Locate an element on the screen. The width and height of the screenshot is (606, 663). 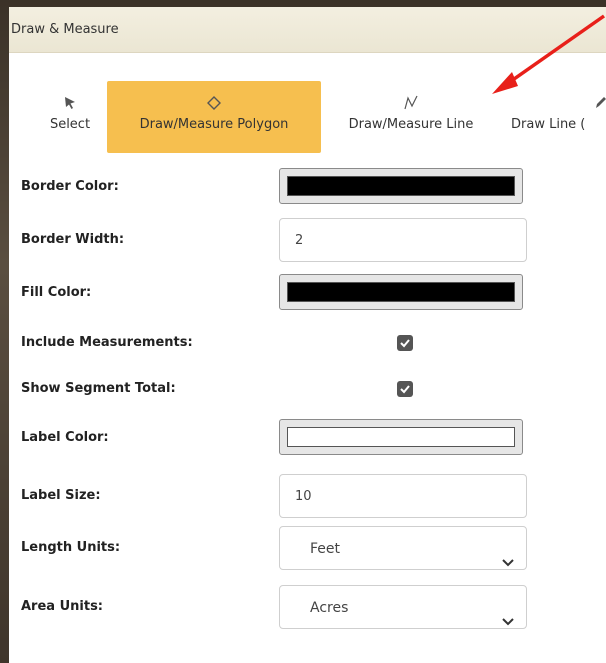
annotation-arrow-icon is located at coordinates (549, 54).